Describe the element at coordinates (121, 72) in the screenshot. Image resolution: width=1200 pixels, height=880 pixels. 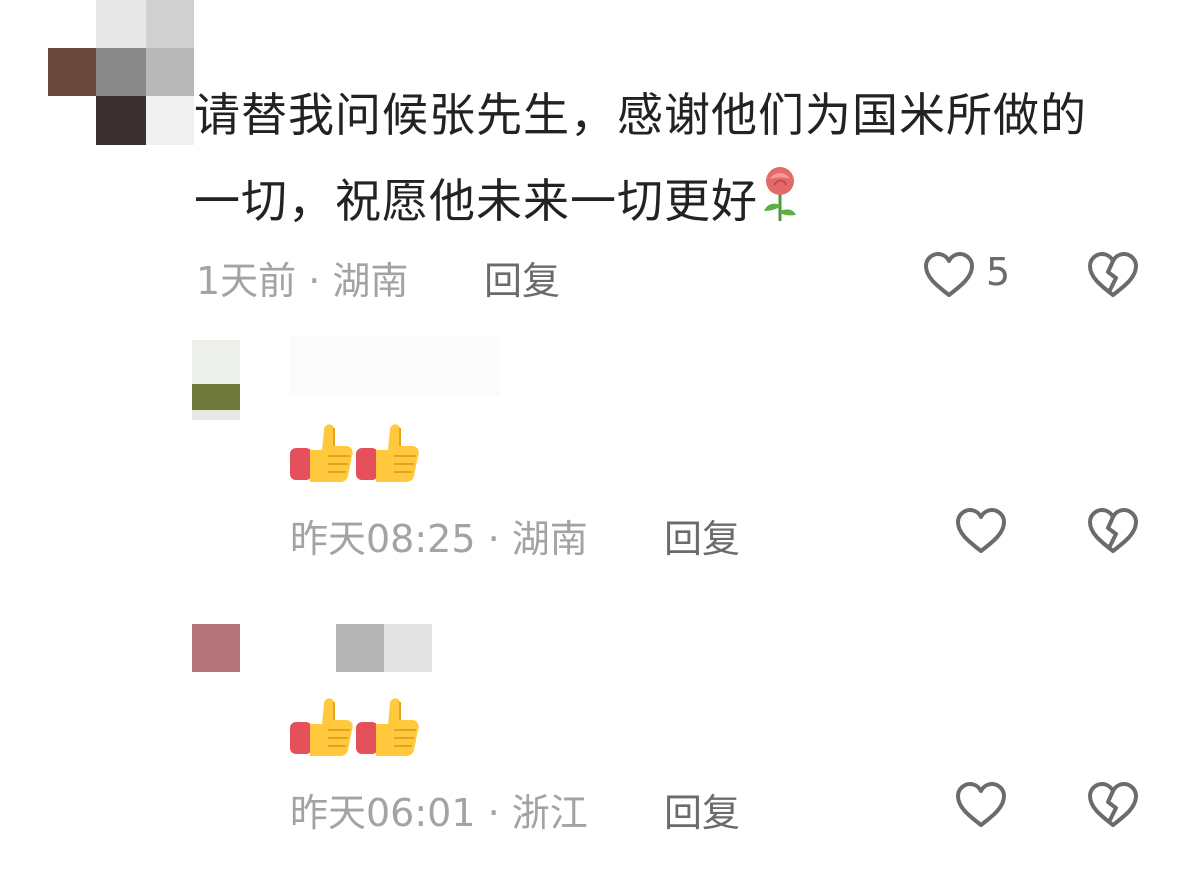
I see `avatar` at that location.